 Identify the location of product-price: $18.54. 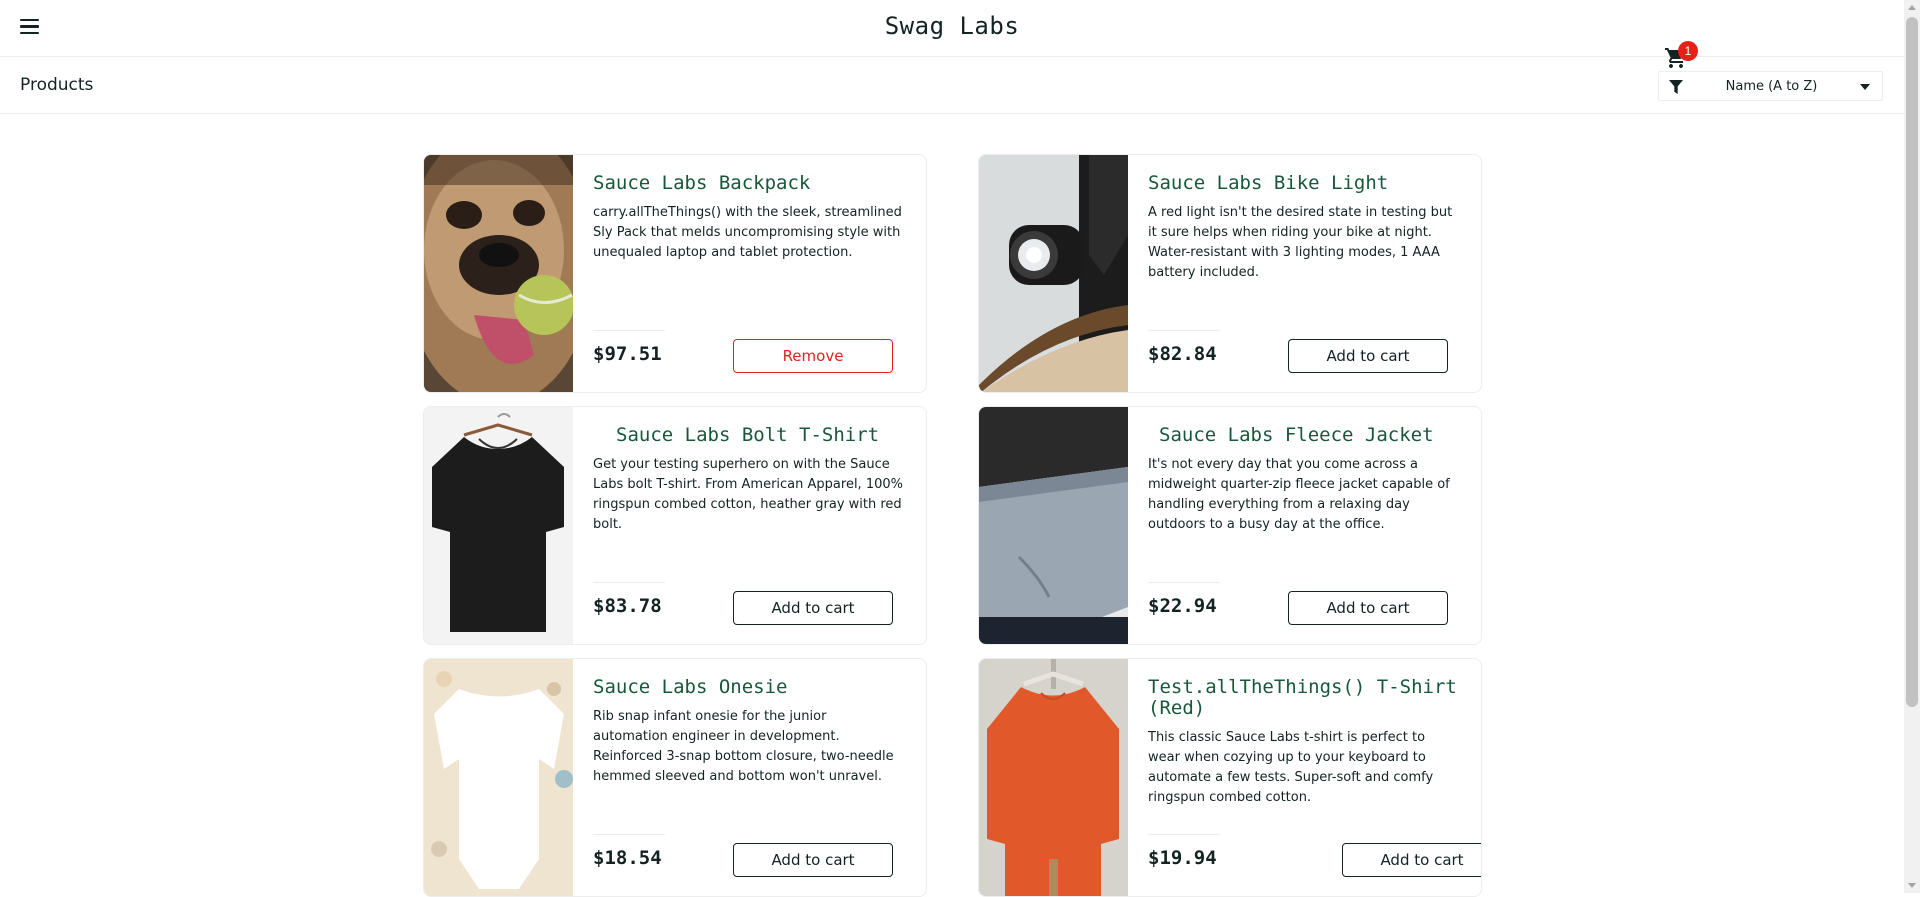
(627, 858).